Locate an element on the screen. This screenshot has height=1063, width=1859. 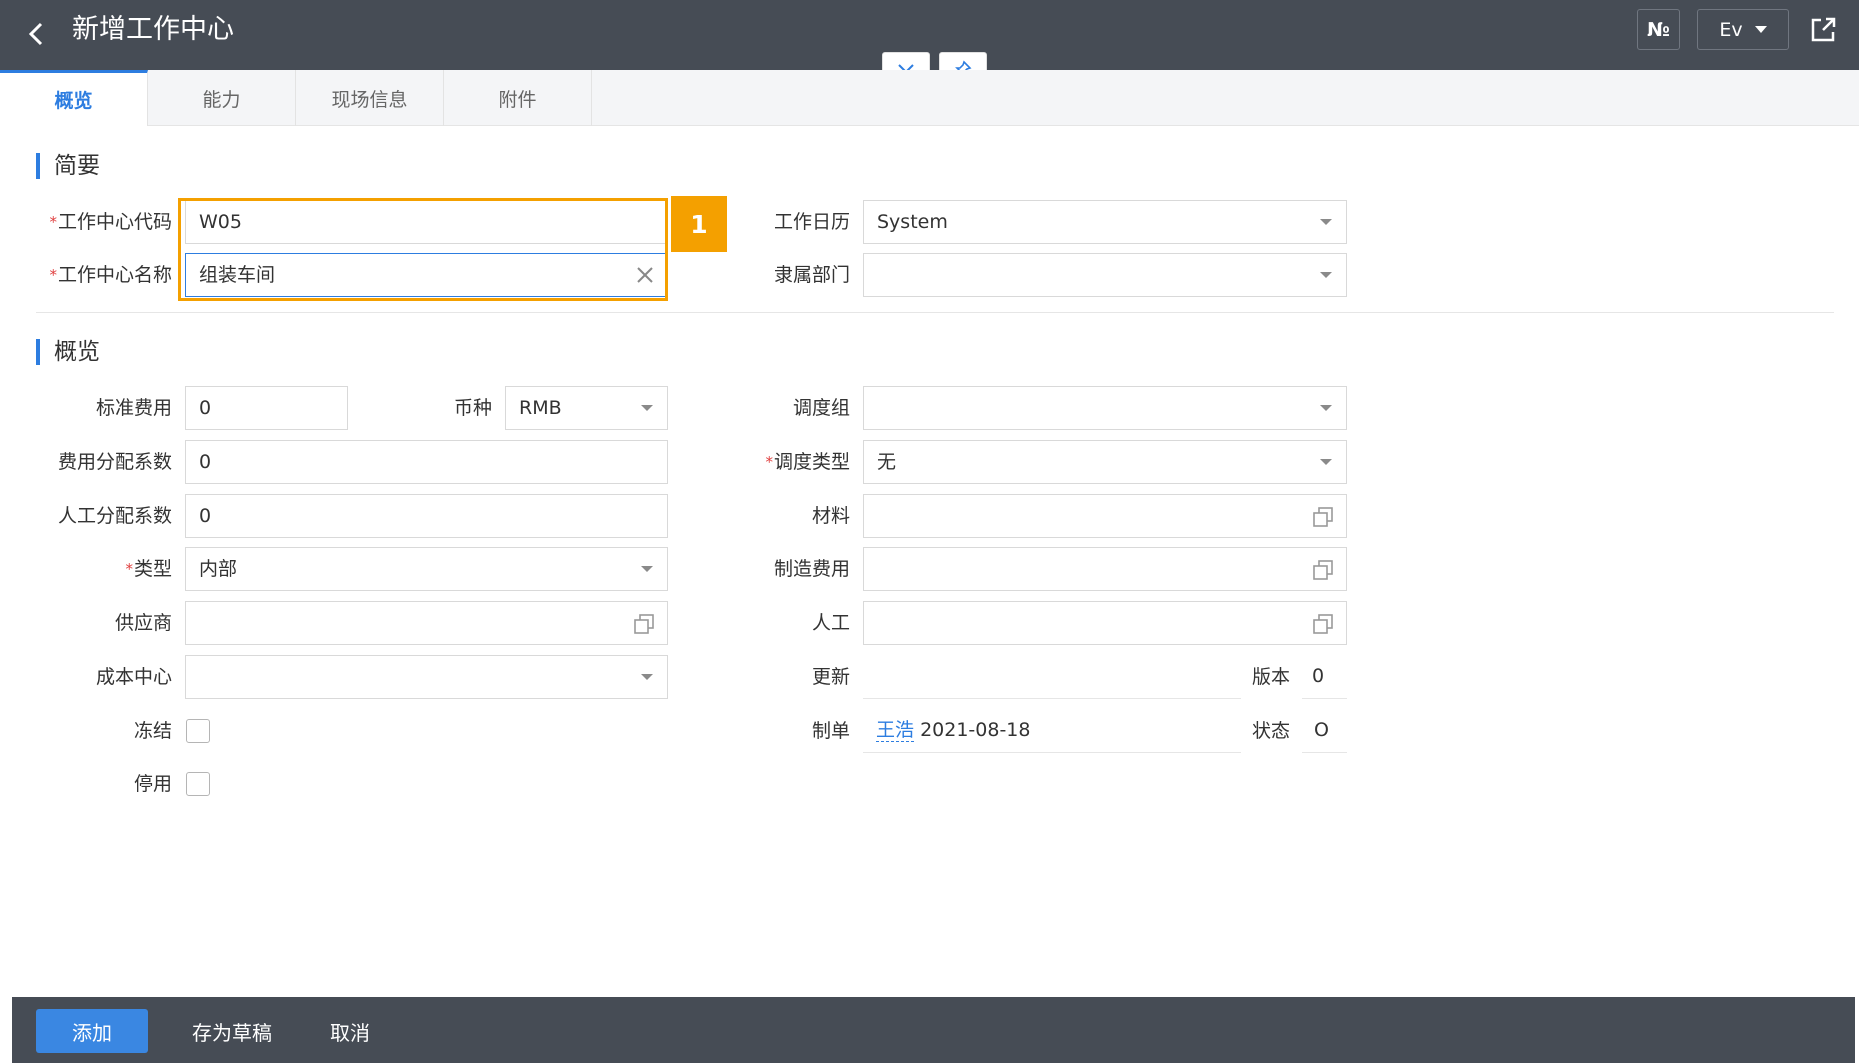
dispatch-type-value: 无 is located at coordinates (887, 462).